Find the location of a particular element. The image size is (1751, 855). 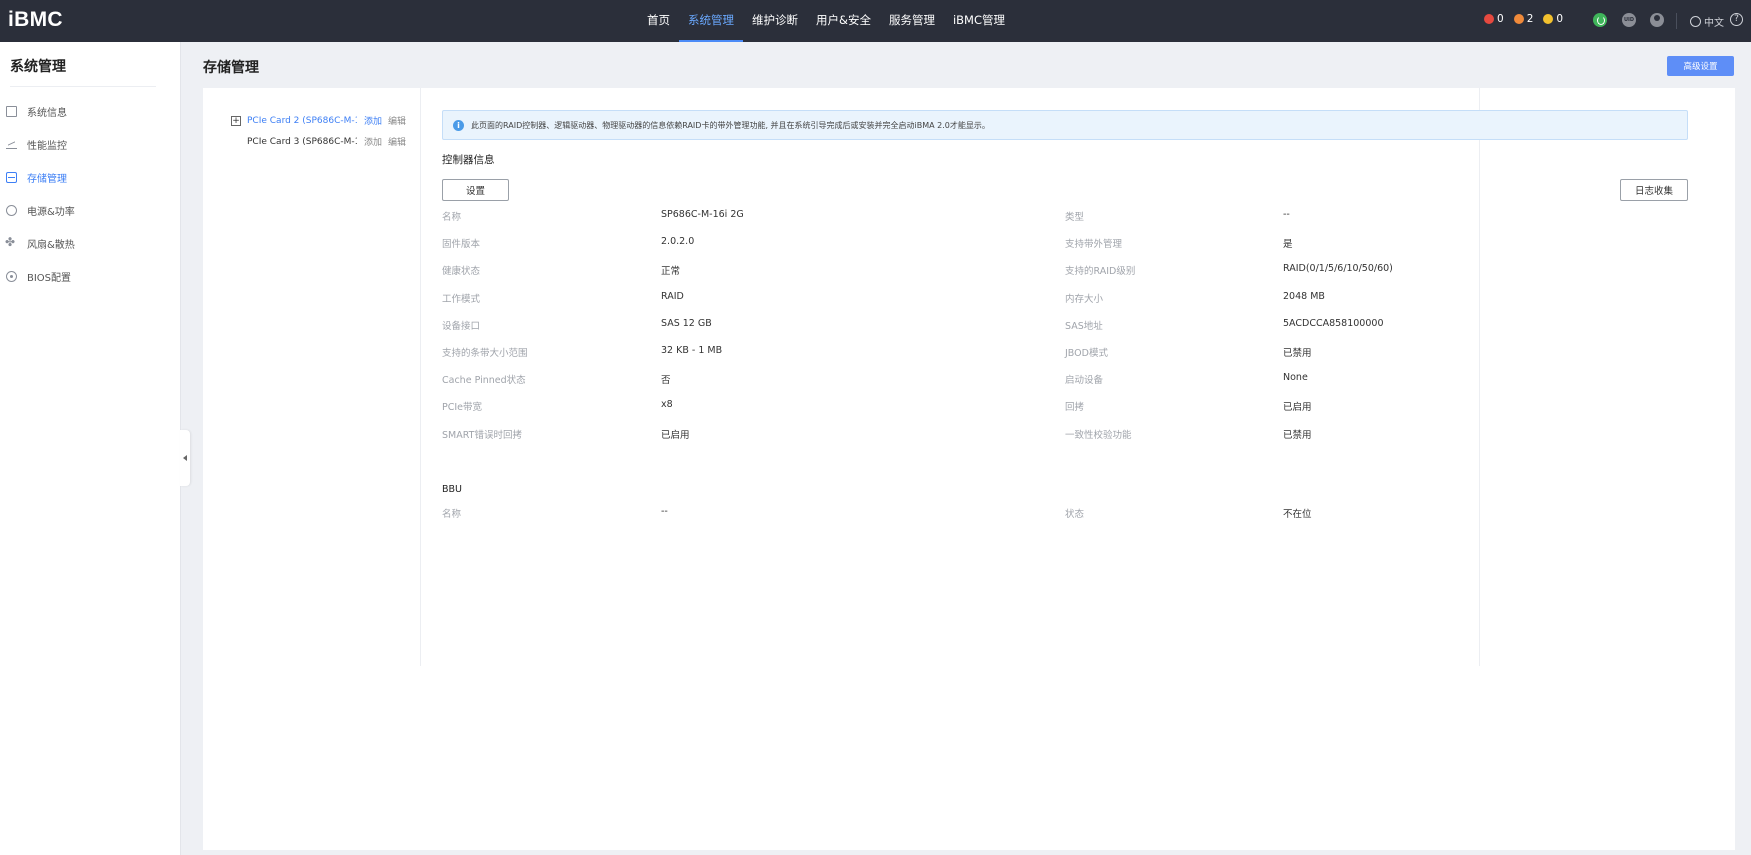

tree-item-pcie-card-3: PCIe Card 3 (SP686C-M-1... 添加 编辑 is located at coordinates (318, 142).